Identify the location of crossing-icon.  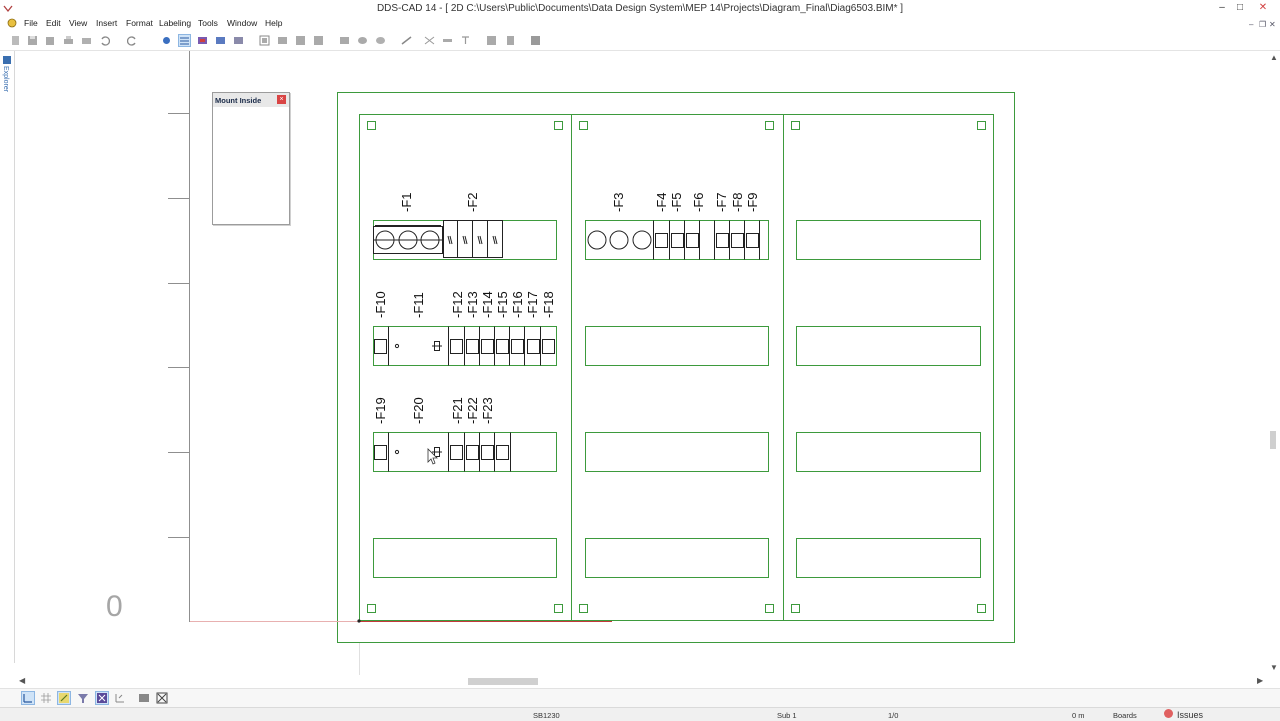
(162, 698).